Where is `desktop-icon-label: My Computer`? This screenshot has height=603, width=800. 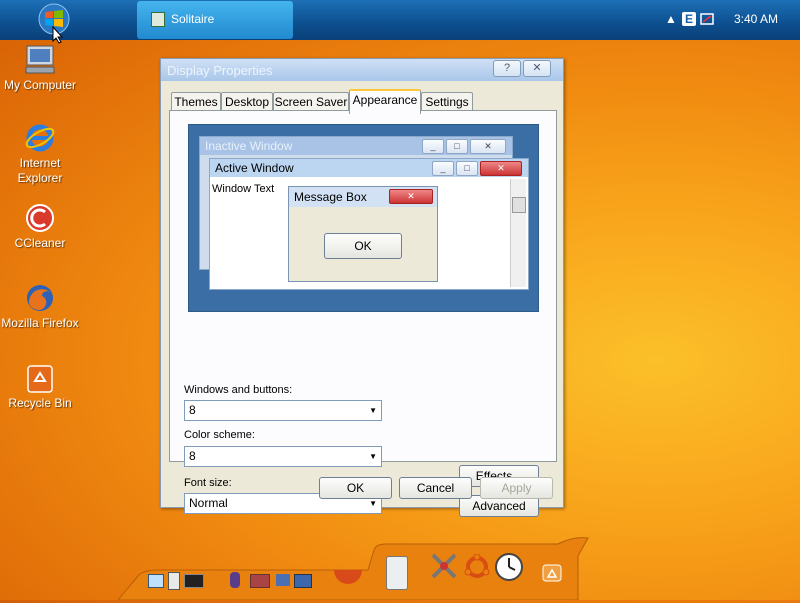 desktop-icon-label: My Computer is located at coordinates (40, 85).